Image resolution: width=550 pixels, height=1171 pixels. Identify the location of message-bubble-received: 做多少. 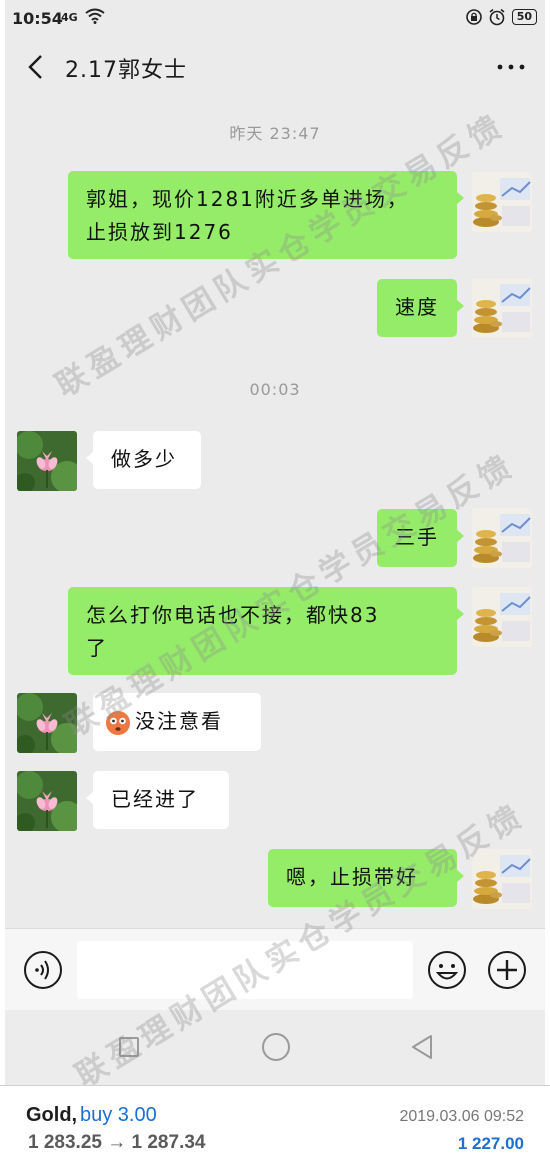
(143, 460).